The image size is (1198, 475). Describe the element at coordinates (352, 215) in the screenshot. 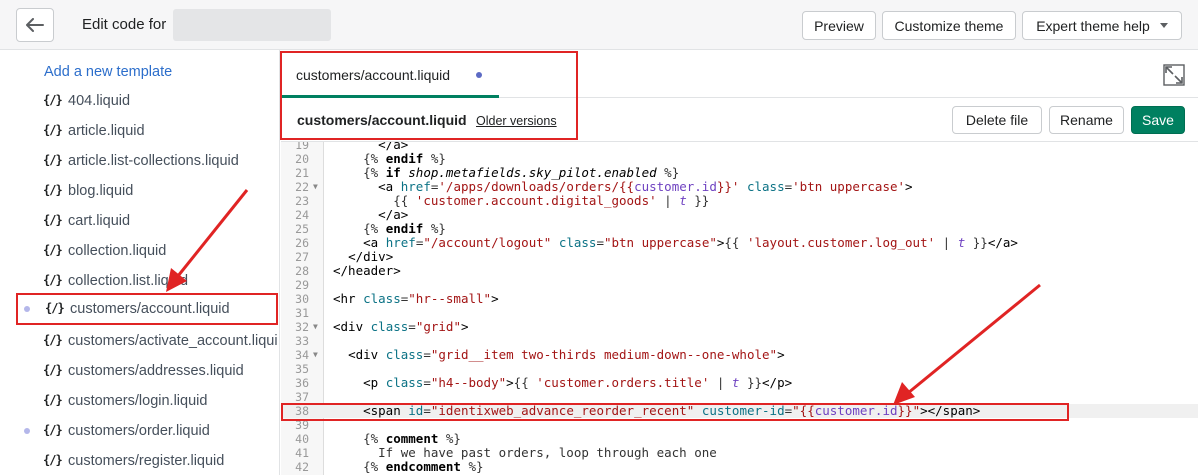

I see `code-line: 24 </a>` at that location.